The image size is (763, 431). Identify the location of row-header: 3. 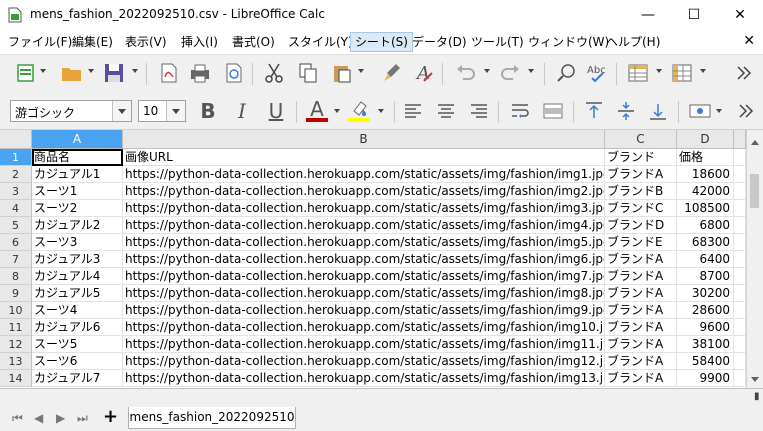
(16, 191).